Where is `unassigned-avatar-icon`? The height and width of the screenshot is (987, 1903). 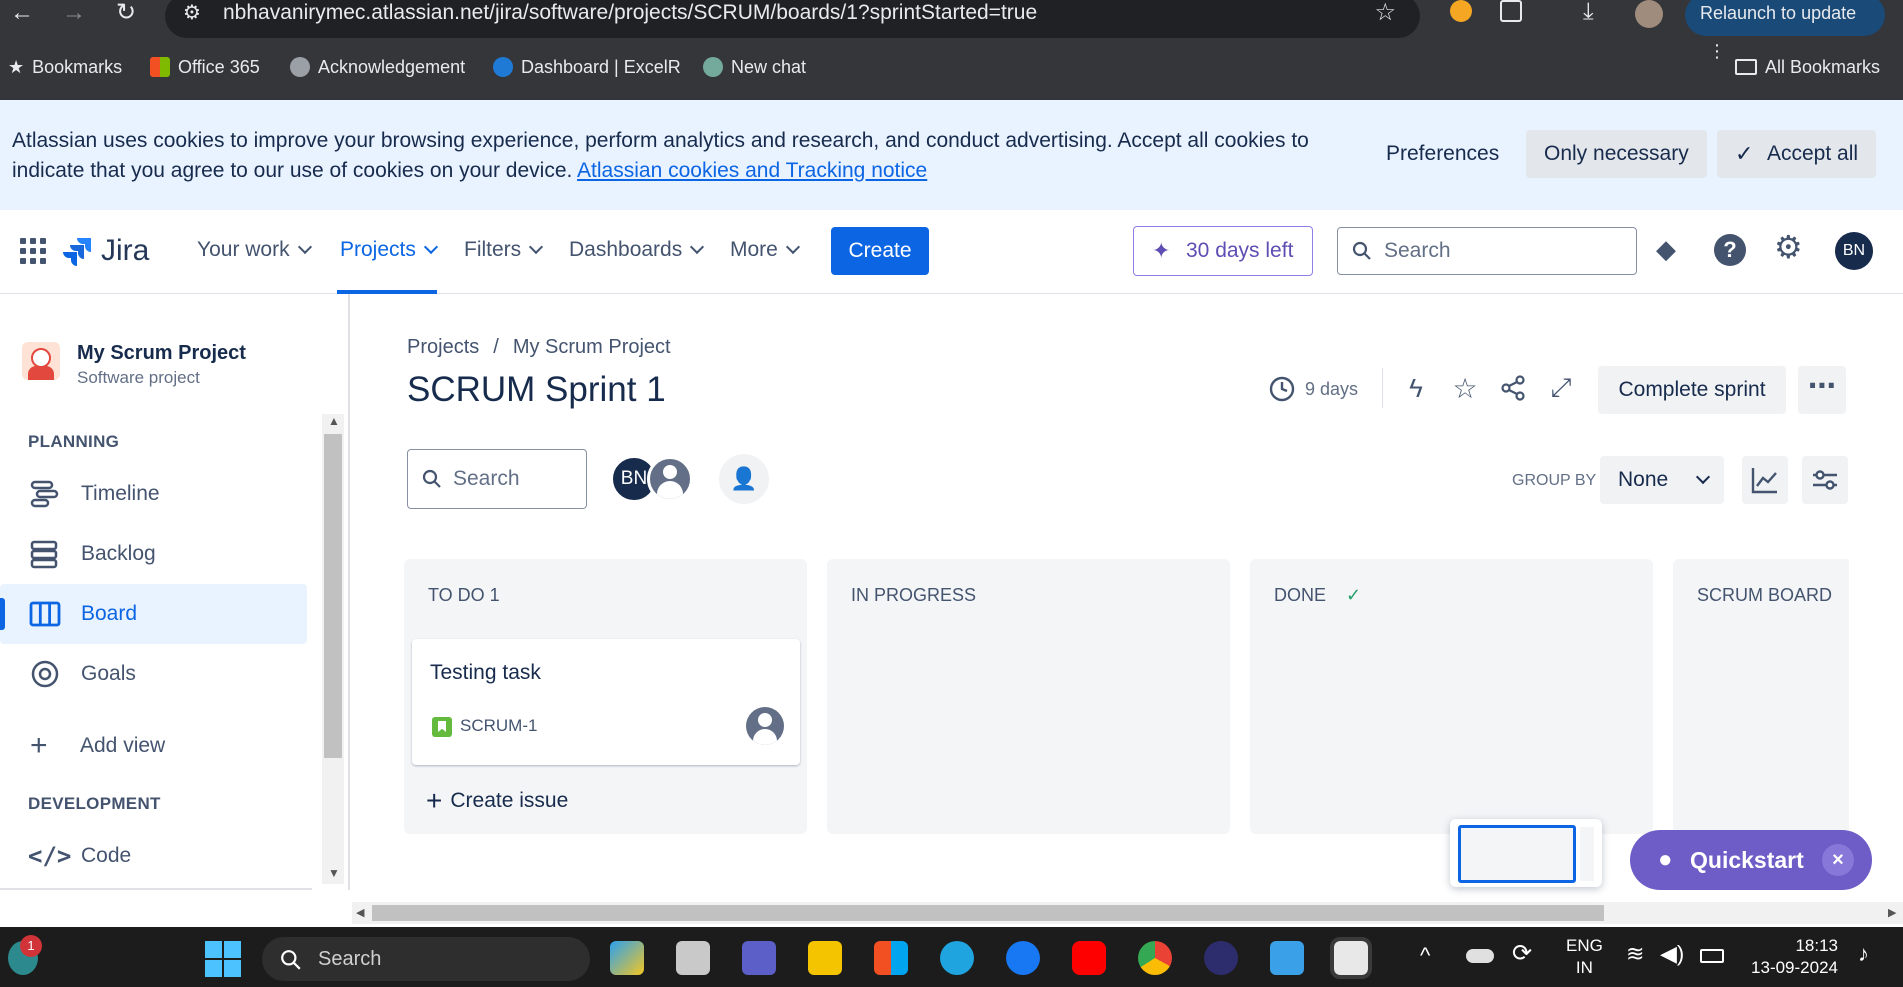
unassigned-avatar-icon is located at coordinates (670, 479).